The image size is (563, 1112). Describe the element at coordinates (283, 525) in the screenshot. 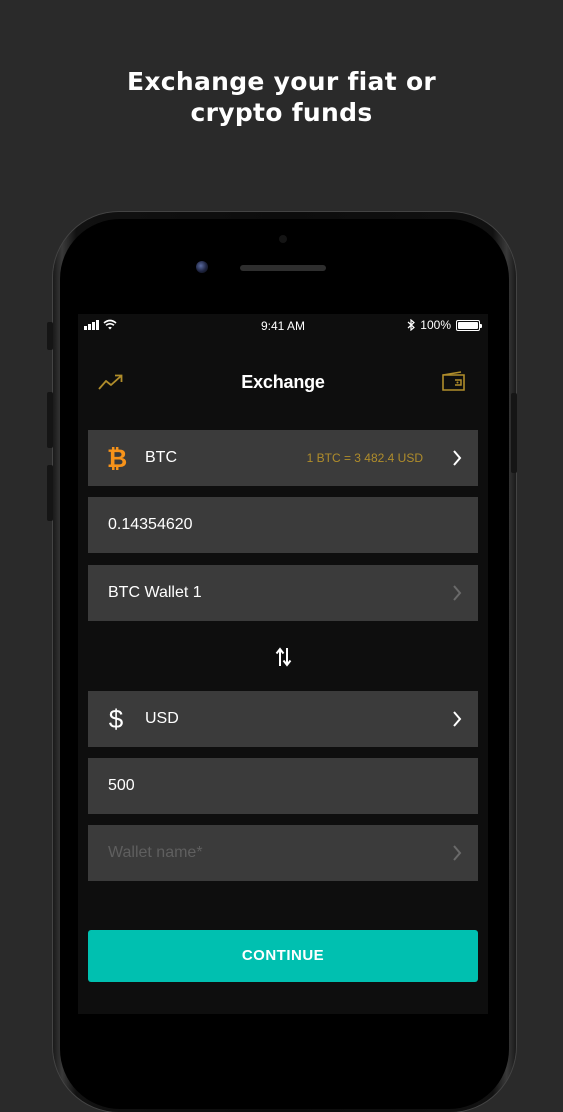

I see `from-amount-input: 0.14354620` at that location.